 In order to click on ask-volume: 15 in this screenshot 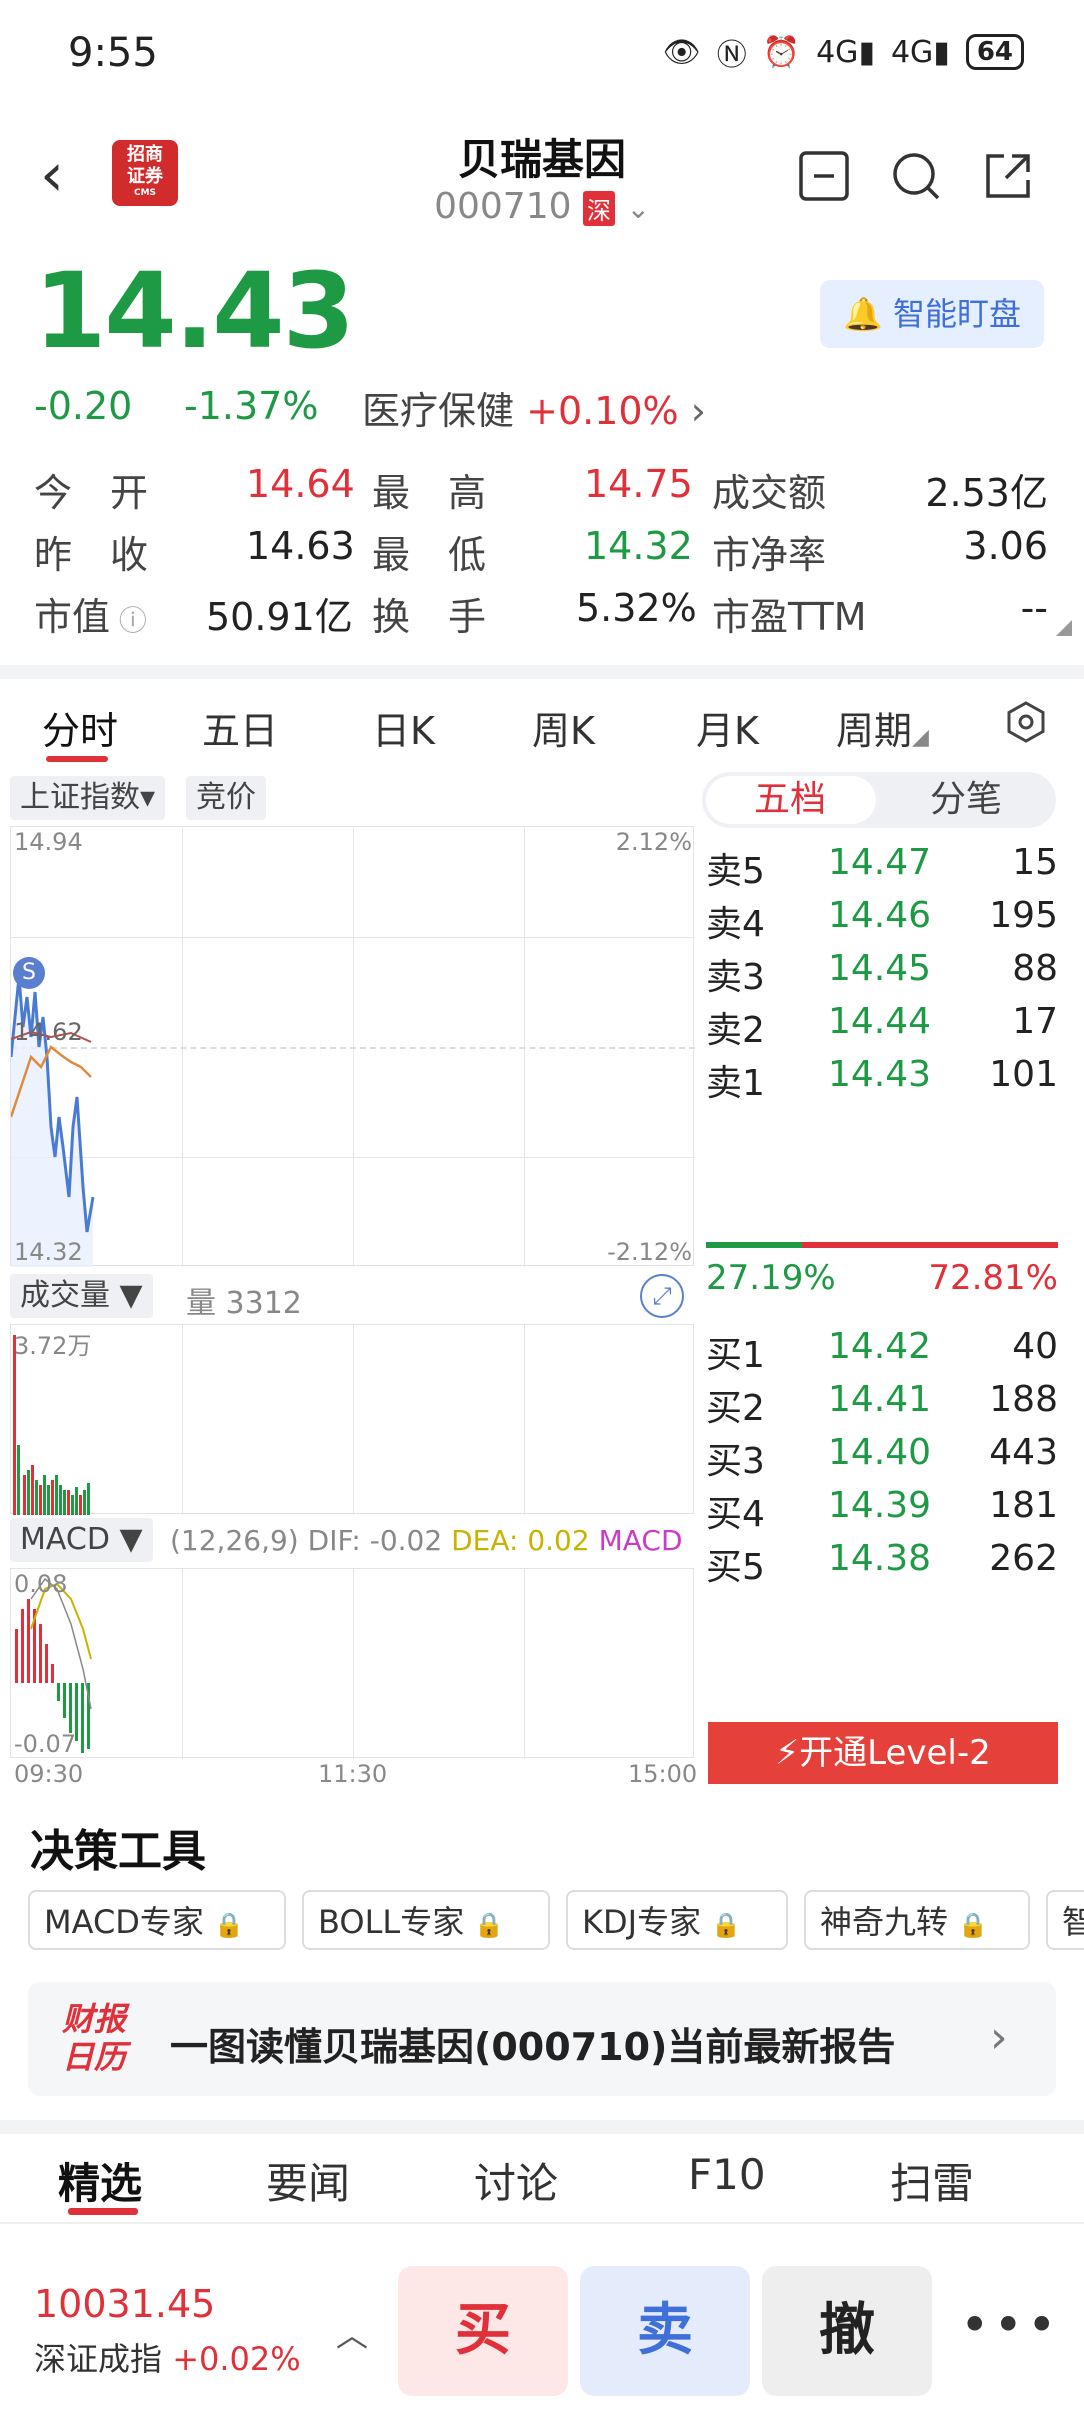, I will do `click(1035, 862)`.